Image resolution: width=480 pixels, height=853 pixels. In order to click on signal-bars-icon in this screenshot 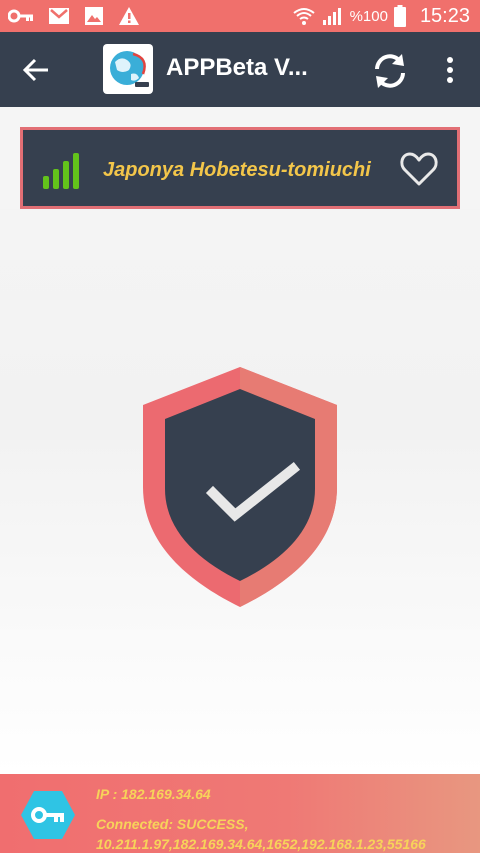, I will do `click(61, 171)`.